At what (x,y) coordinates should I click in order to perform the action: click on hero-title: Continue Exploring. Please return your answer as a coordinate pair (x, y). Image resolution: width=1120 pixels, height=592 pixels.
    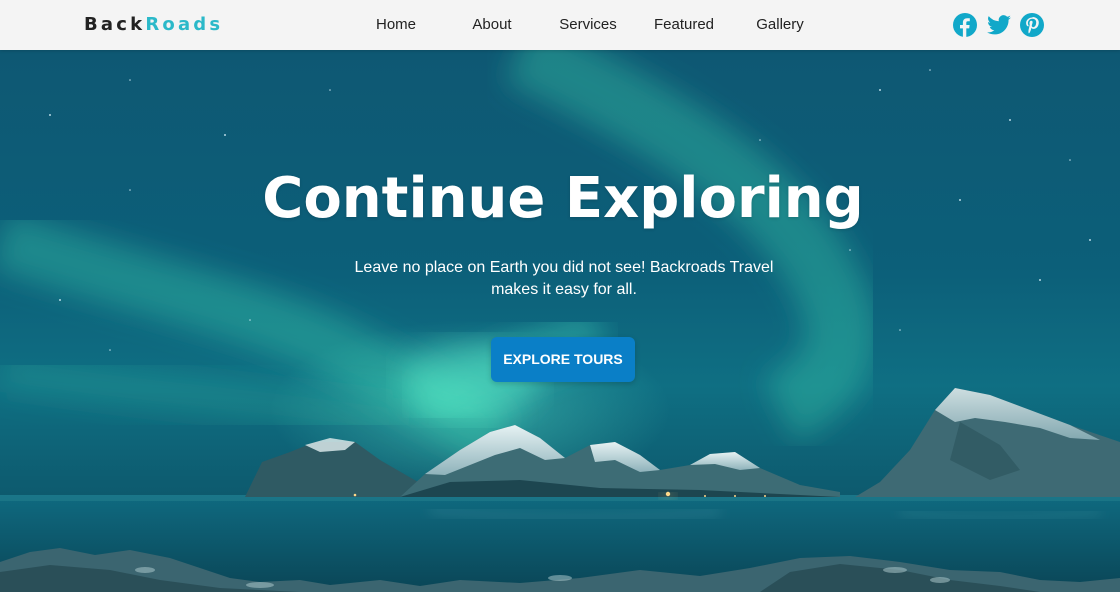
    Looking at the image, I should click on (563, 198).